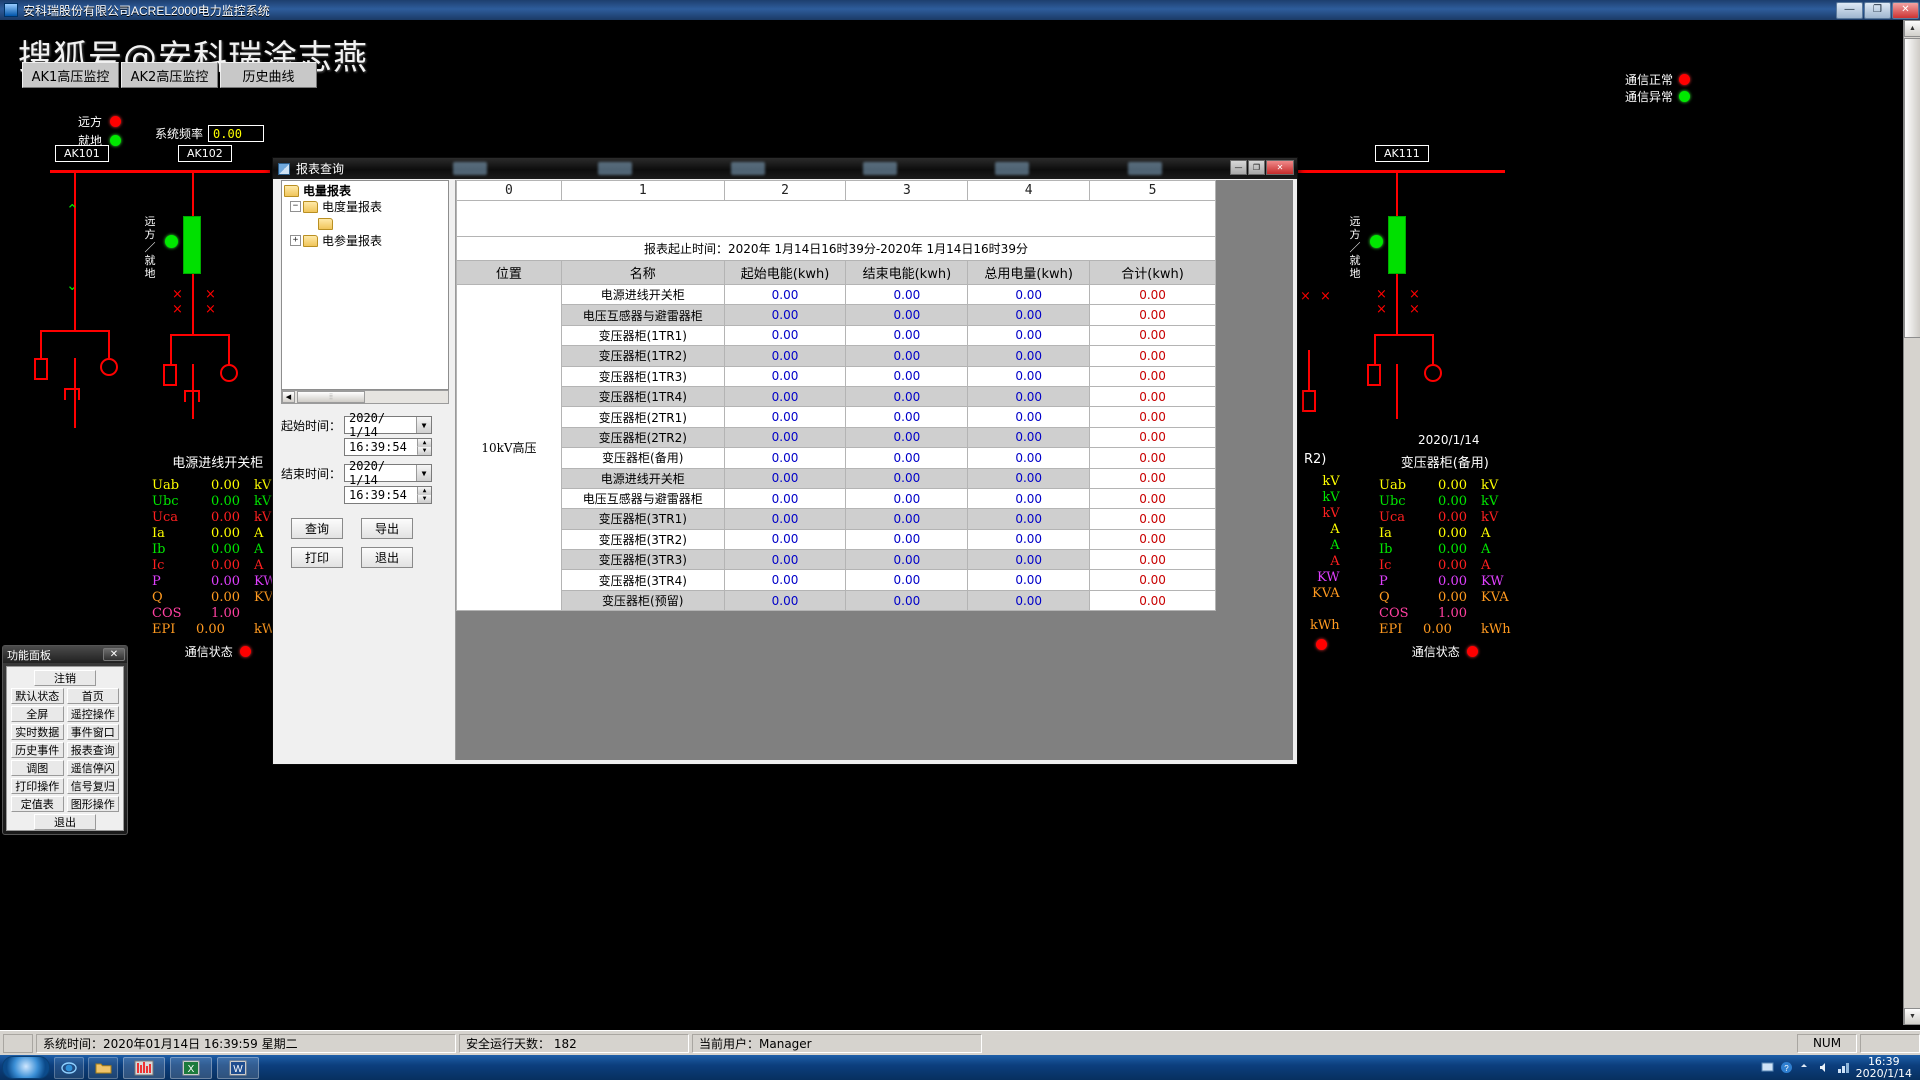 This screenshot has height=1080, width=1920. I want to click on dialog-exit-button: 退出, so click(387, 557).